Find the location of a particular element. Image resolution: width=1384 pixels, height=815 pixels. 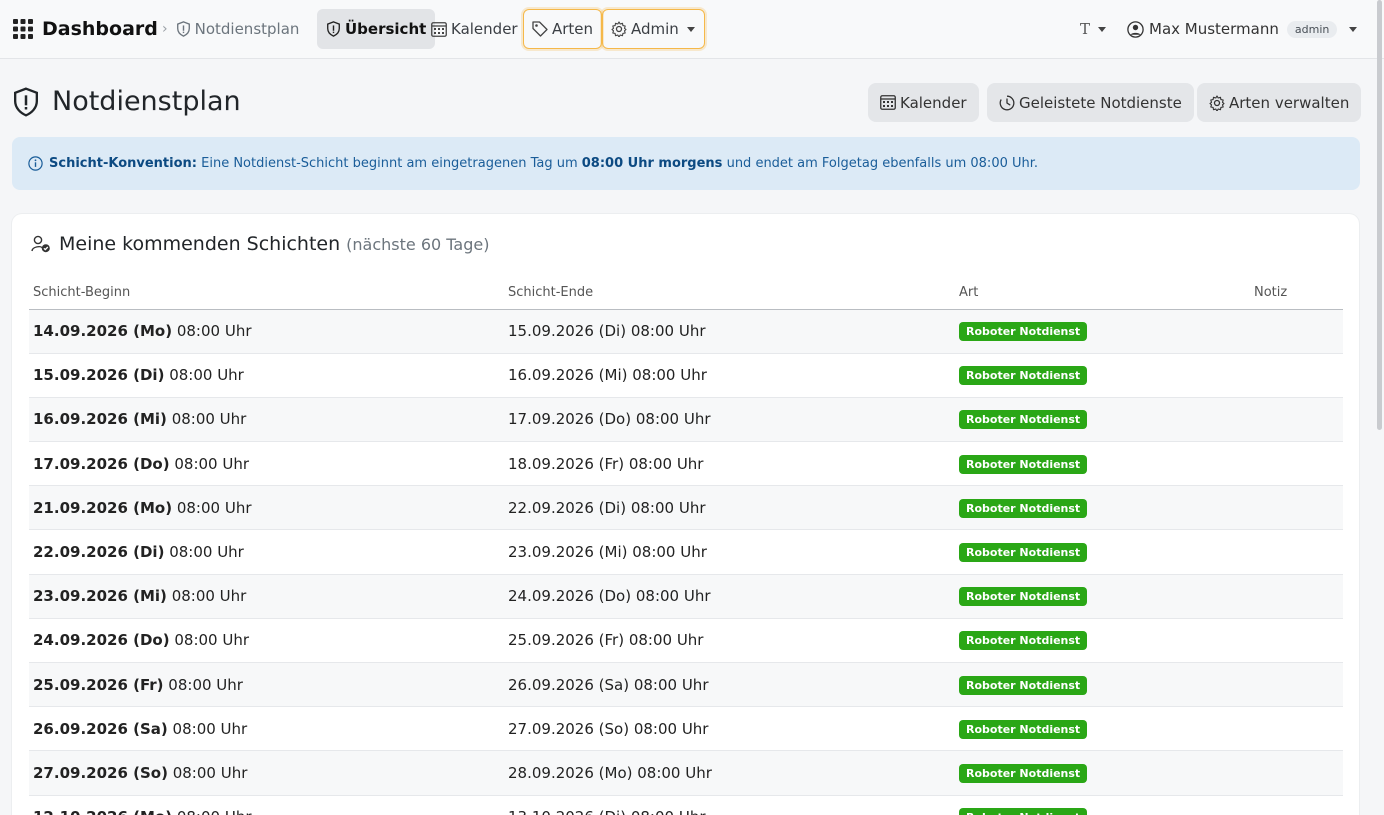

cell-end: 28.09.2026 (Mo) 08:00 Uhr is located at coordinates (729, 773).